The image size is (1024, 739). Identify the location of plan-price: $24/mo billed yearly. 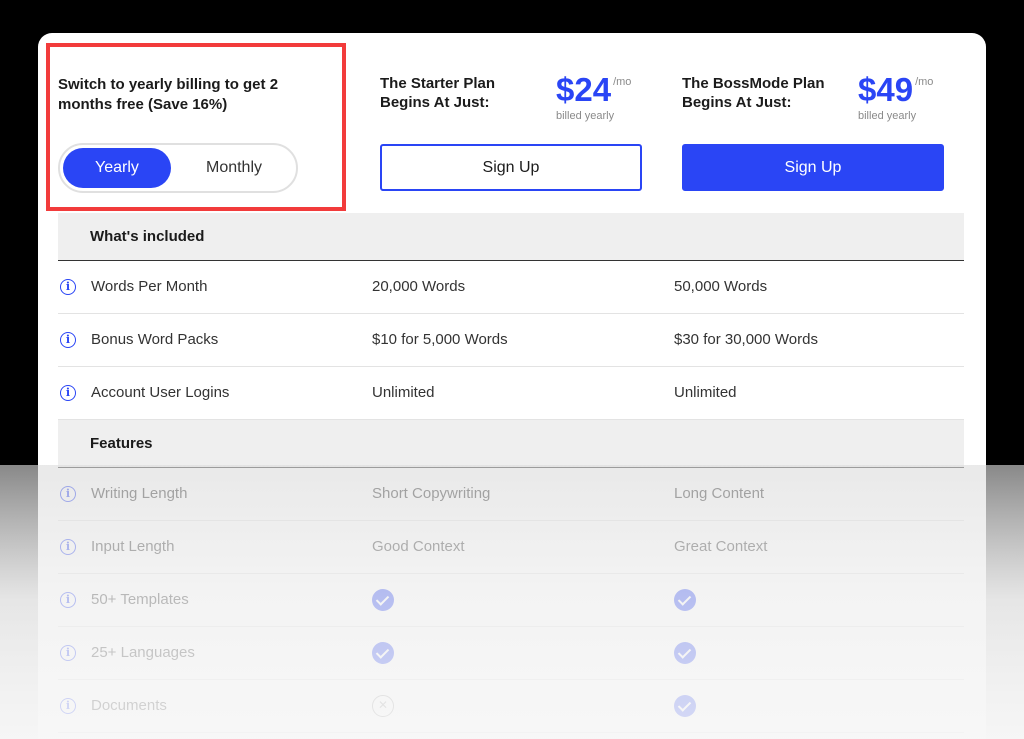
(606, 96).